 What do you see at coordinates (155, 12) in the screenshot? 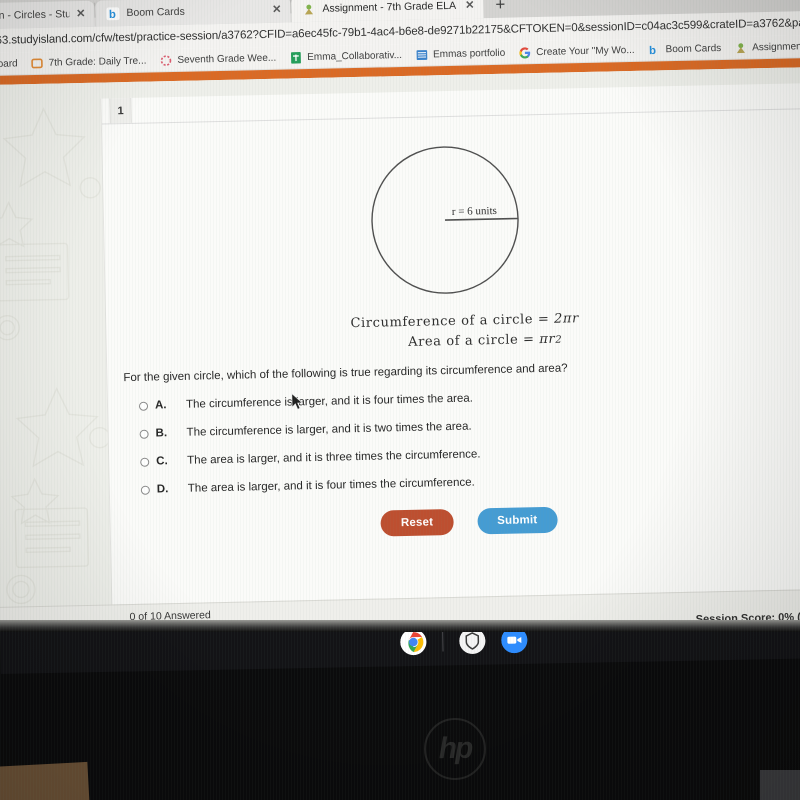
I see `tab-title: Boom Cards` at bounding box center [155, 12].